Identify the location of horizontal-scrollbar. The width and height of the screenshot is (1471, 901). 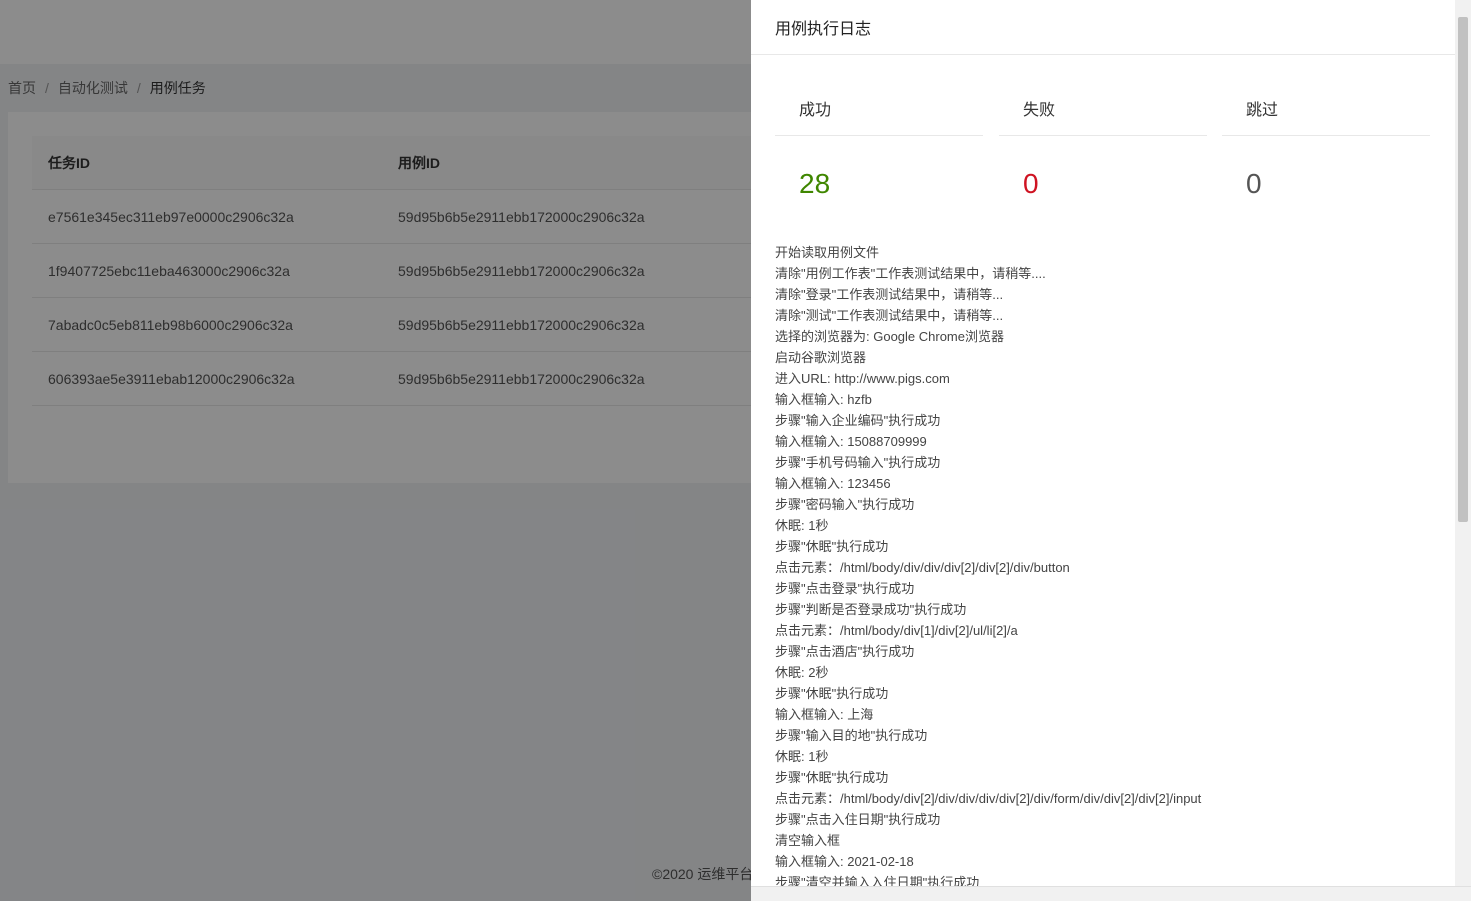
(1111, 893).